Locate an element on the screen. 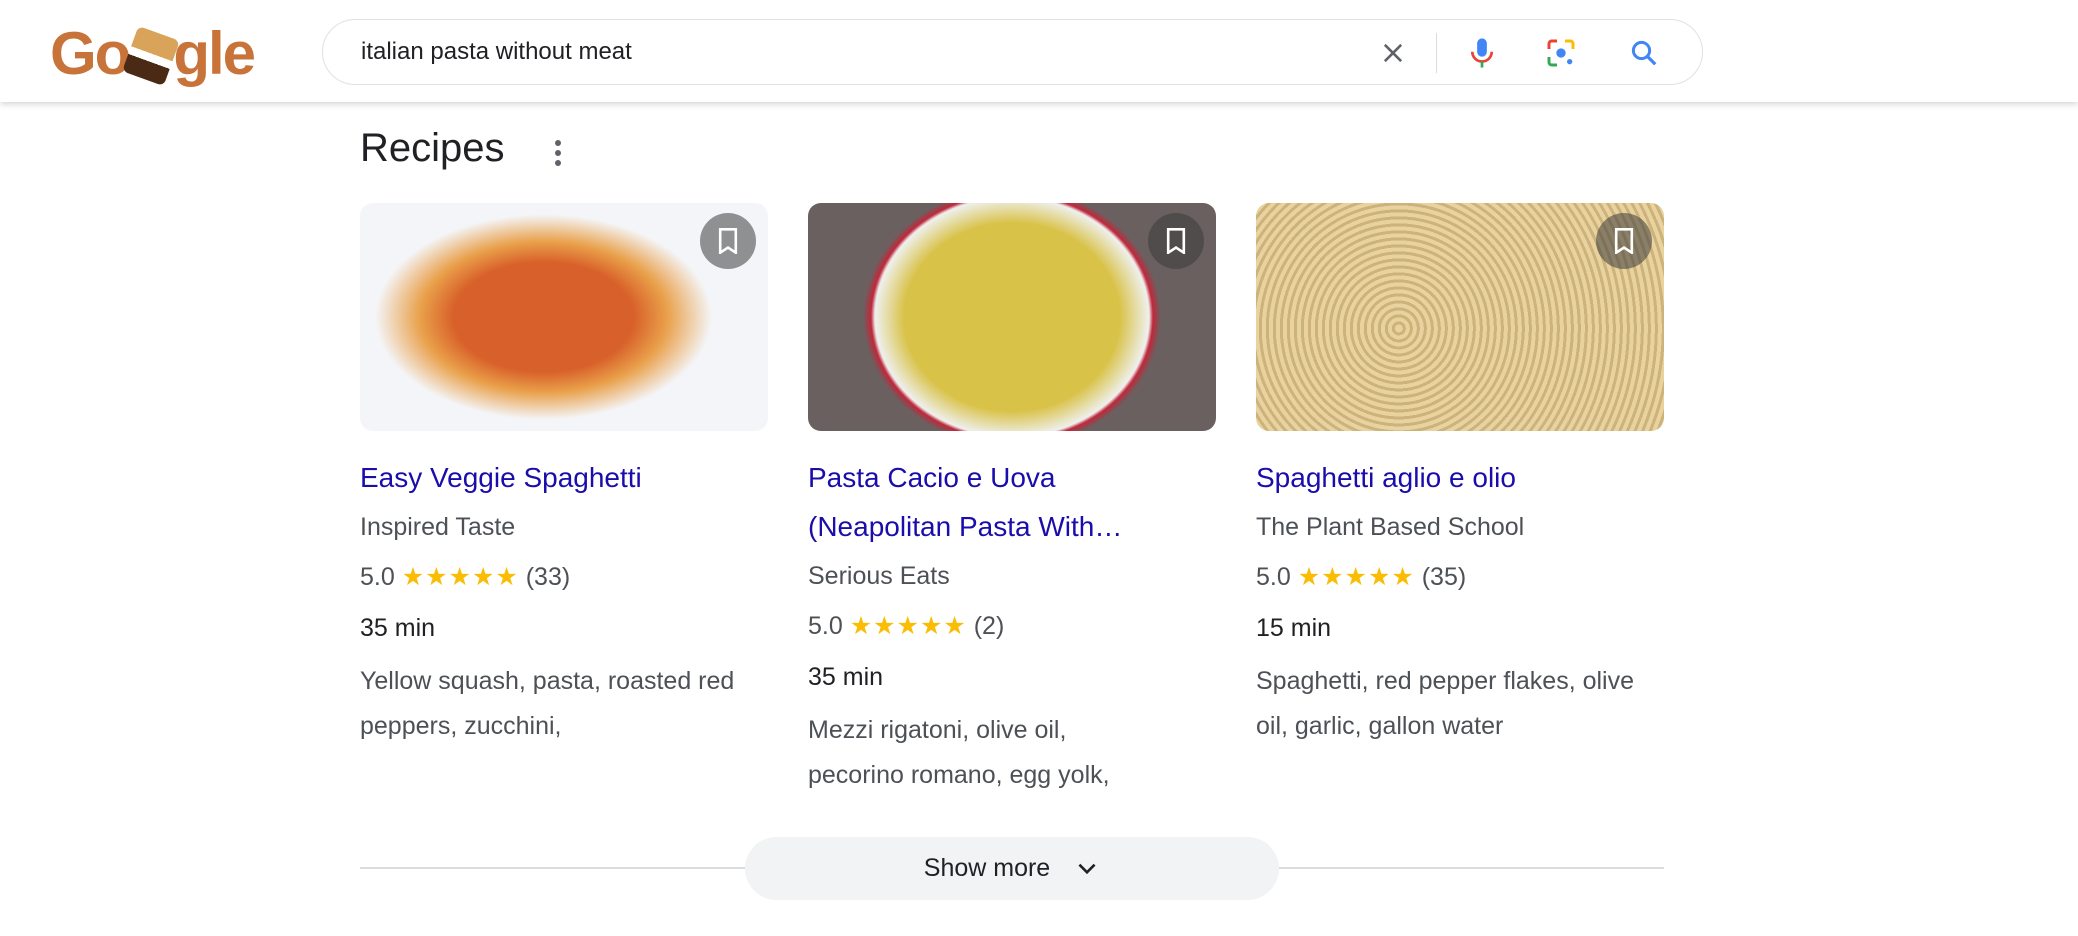 The image size is (2078, 936). show-more-label: Show more is located at coordinates (987, 868).